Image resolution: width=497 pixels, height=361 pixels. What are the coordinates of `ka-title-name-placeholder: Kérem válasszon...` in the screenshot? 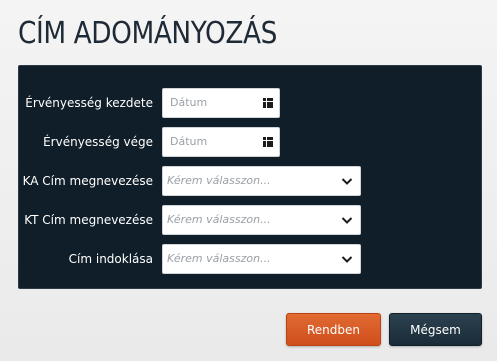 It's located at (219, 180).